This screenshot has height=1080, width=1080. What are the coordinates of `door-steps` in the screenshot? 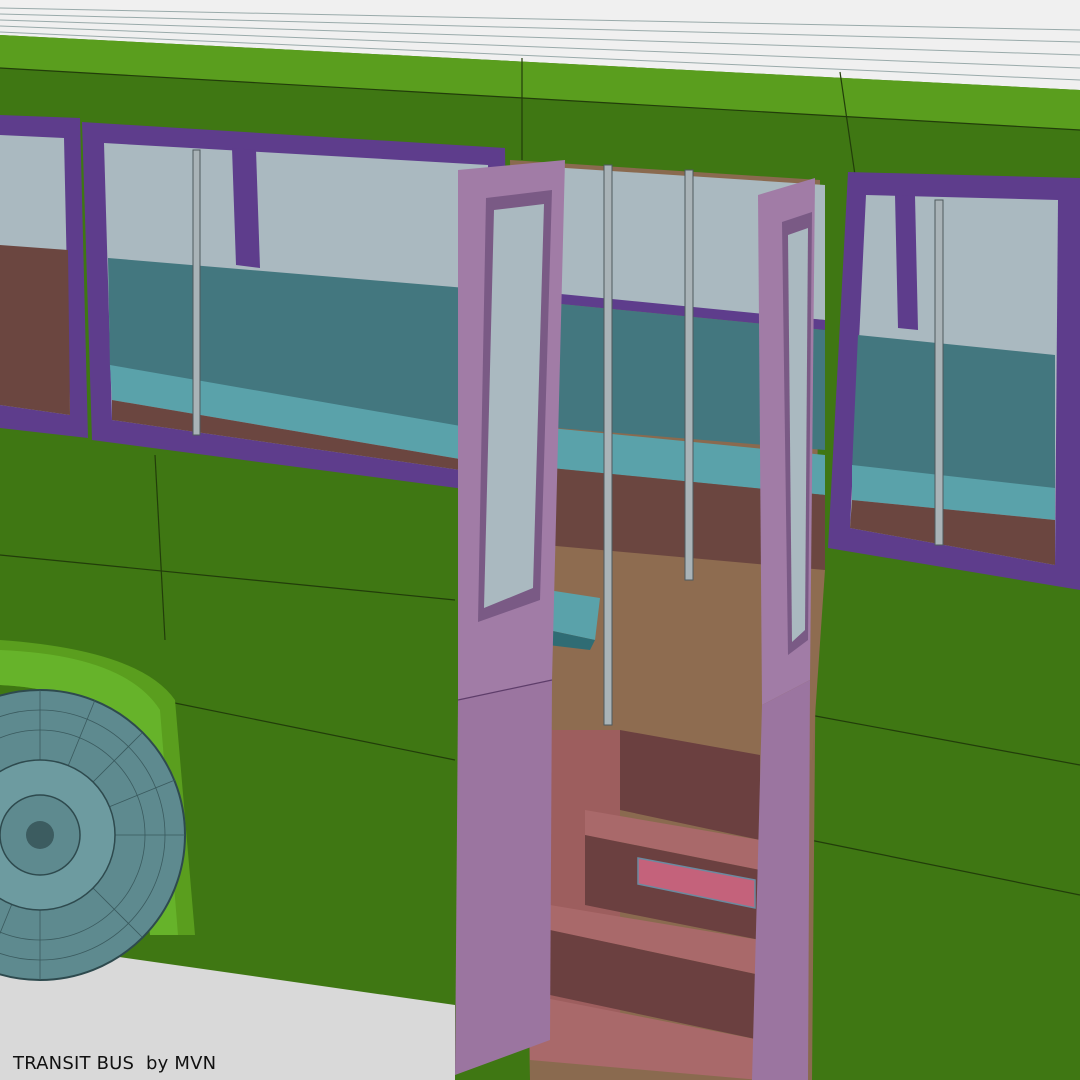 It's located at (645, 905).